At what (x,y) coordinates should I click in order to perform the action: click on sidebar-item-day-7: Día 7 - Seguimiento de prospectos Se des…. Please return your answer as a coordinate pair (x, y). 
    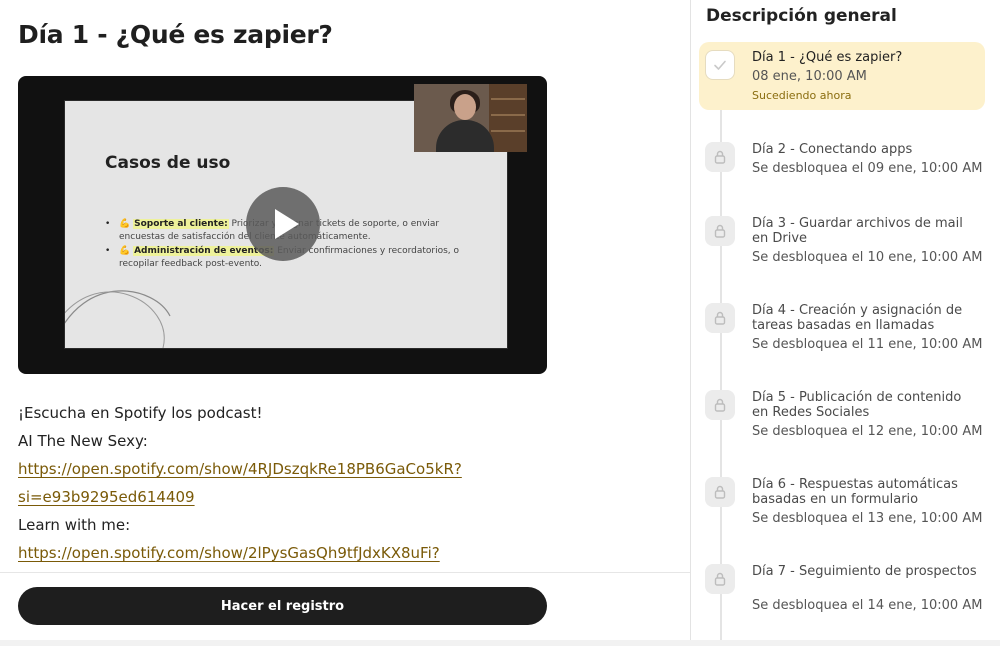
    Looking at the image, I should click on (842, 591).